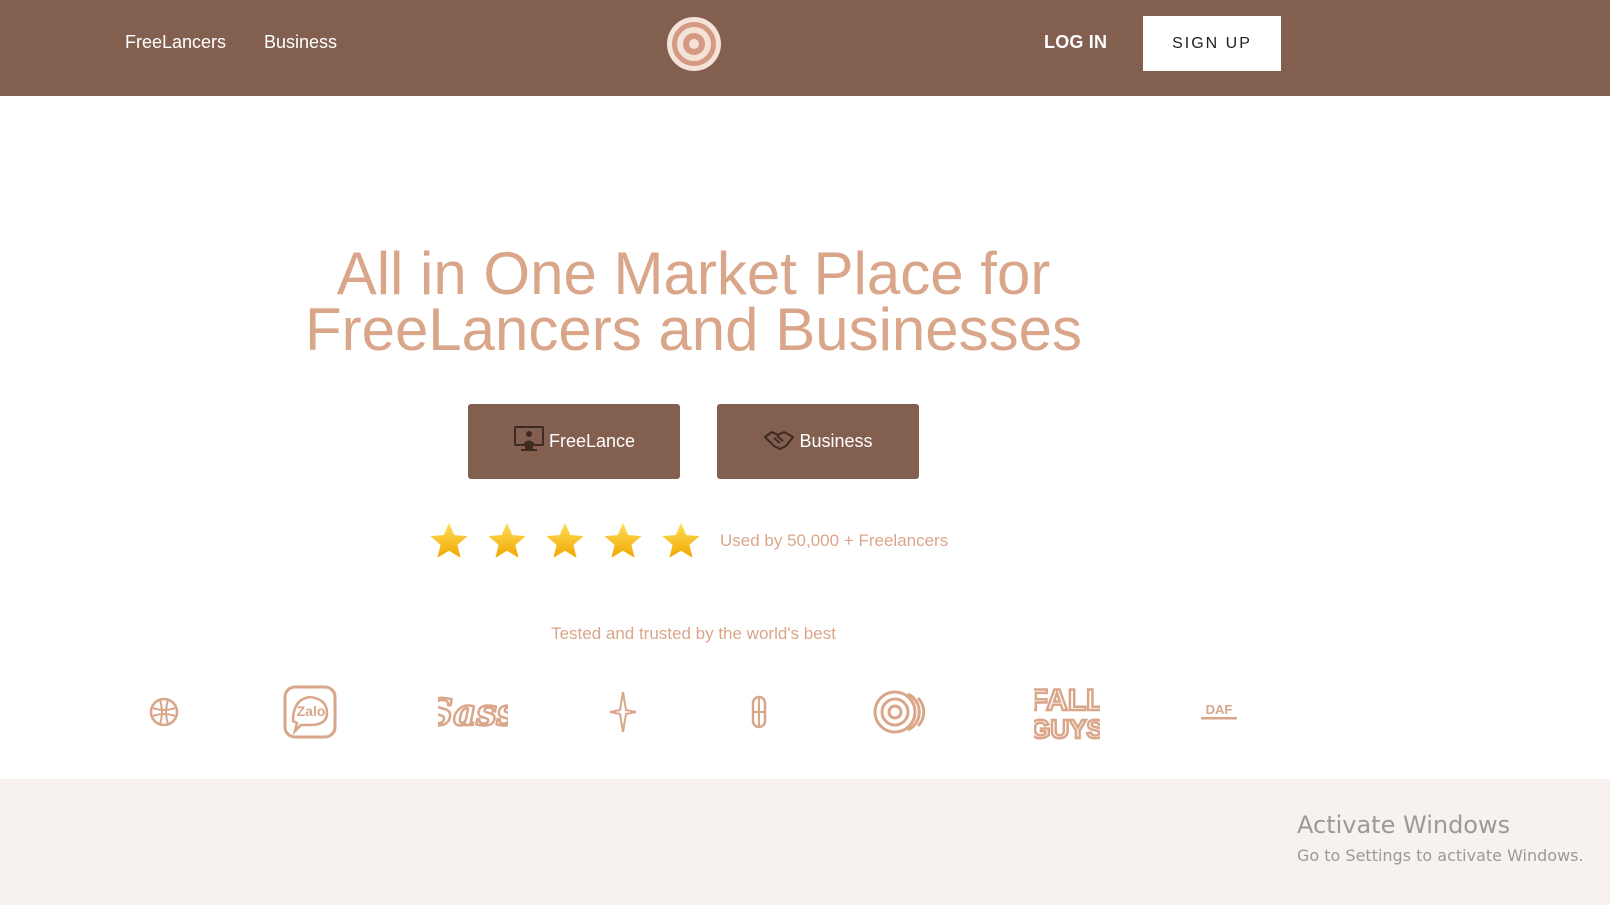  Describe the element at coordinates (592, 441) in the screenshot. I see `freelance-button-label: FreeLance` at that location.